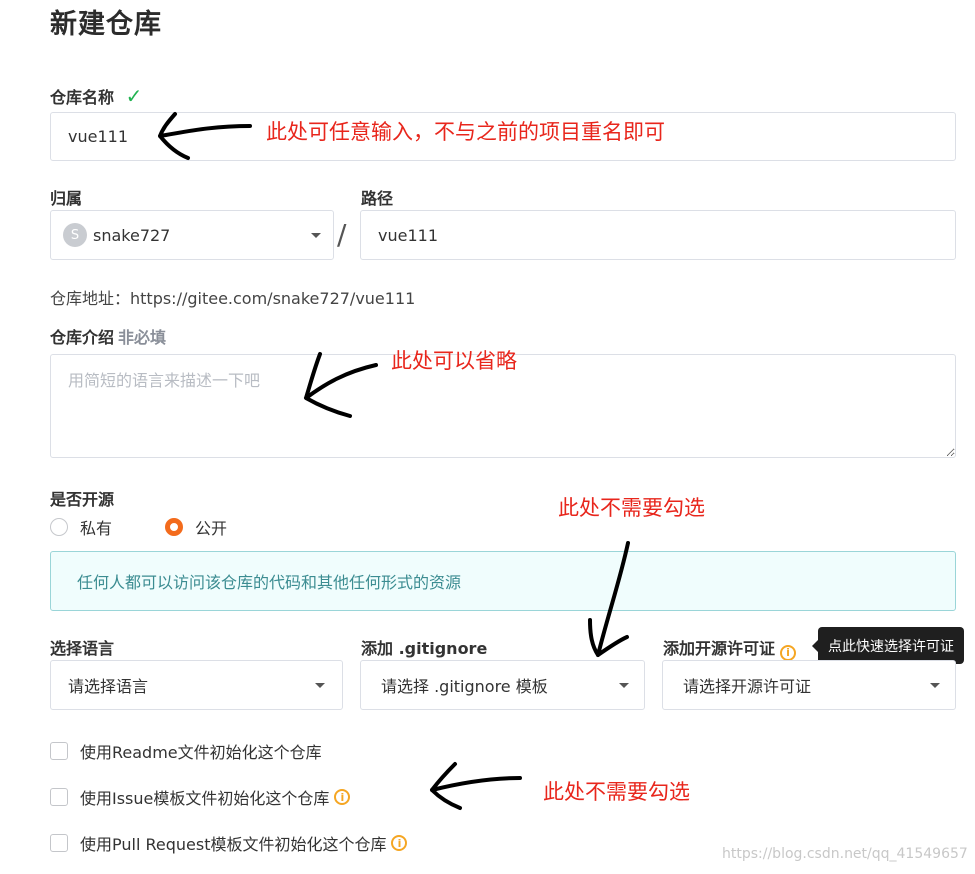  What do you see at coordinates (616, 792) in the screenshot?
I see `annotation-init-note: 此处不需要勾选` at bounding box center [616, 792].